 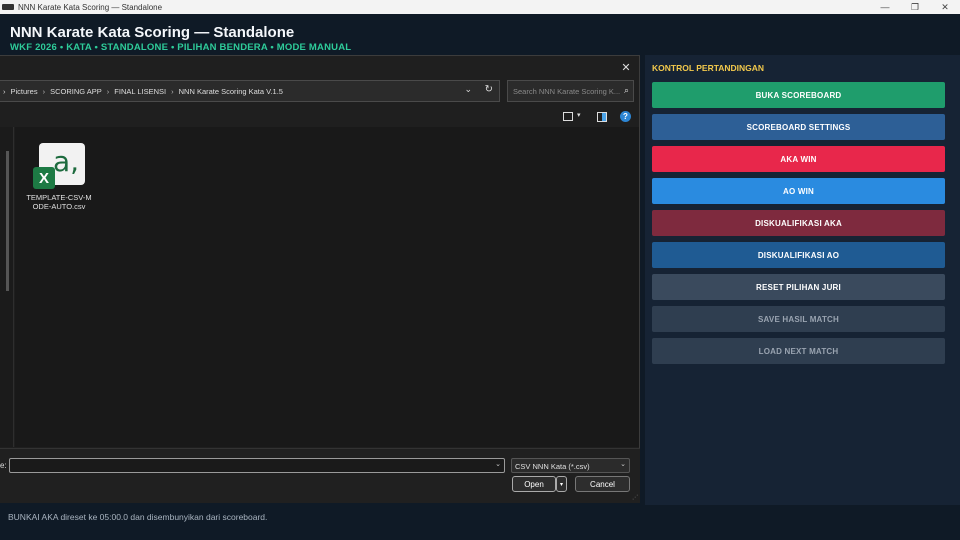 I want to click on dialog-close-icon: ✕, so click(x=626, y=67).